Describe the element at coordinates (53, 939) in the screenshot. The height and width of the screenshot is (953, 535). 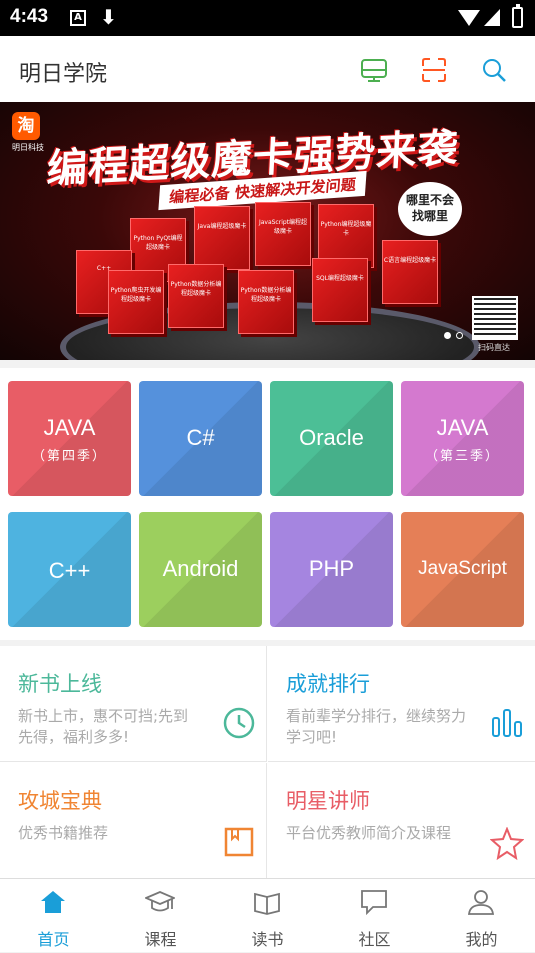
I see `tab-label: 首页` at that location.